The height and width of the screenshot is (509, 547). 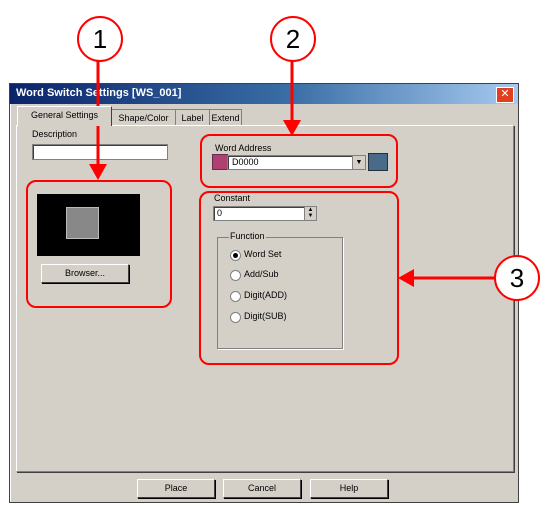 What do you see at coordinates (64, 116) in the screenshot?
I see `tab-general-settings: General Settings` at bounding box center [64, 116].